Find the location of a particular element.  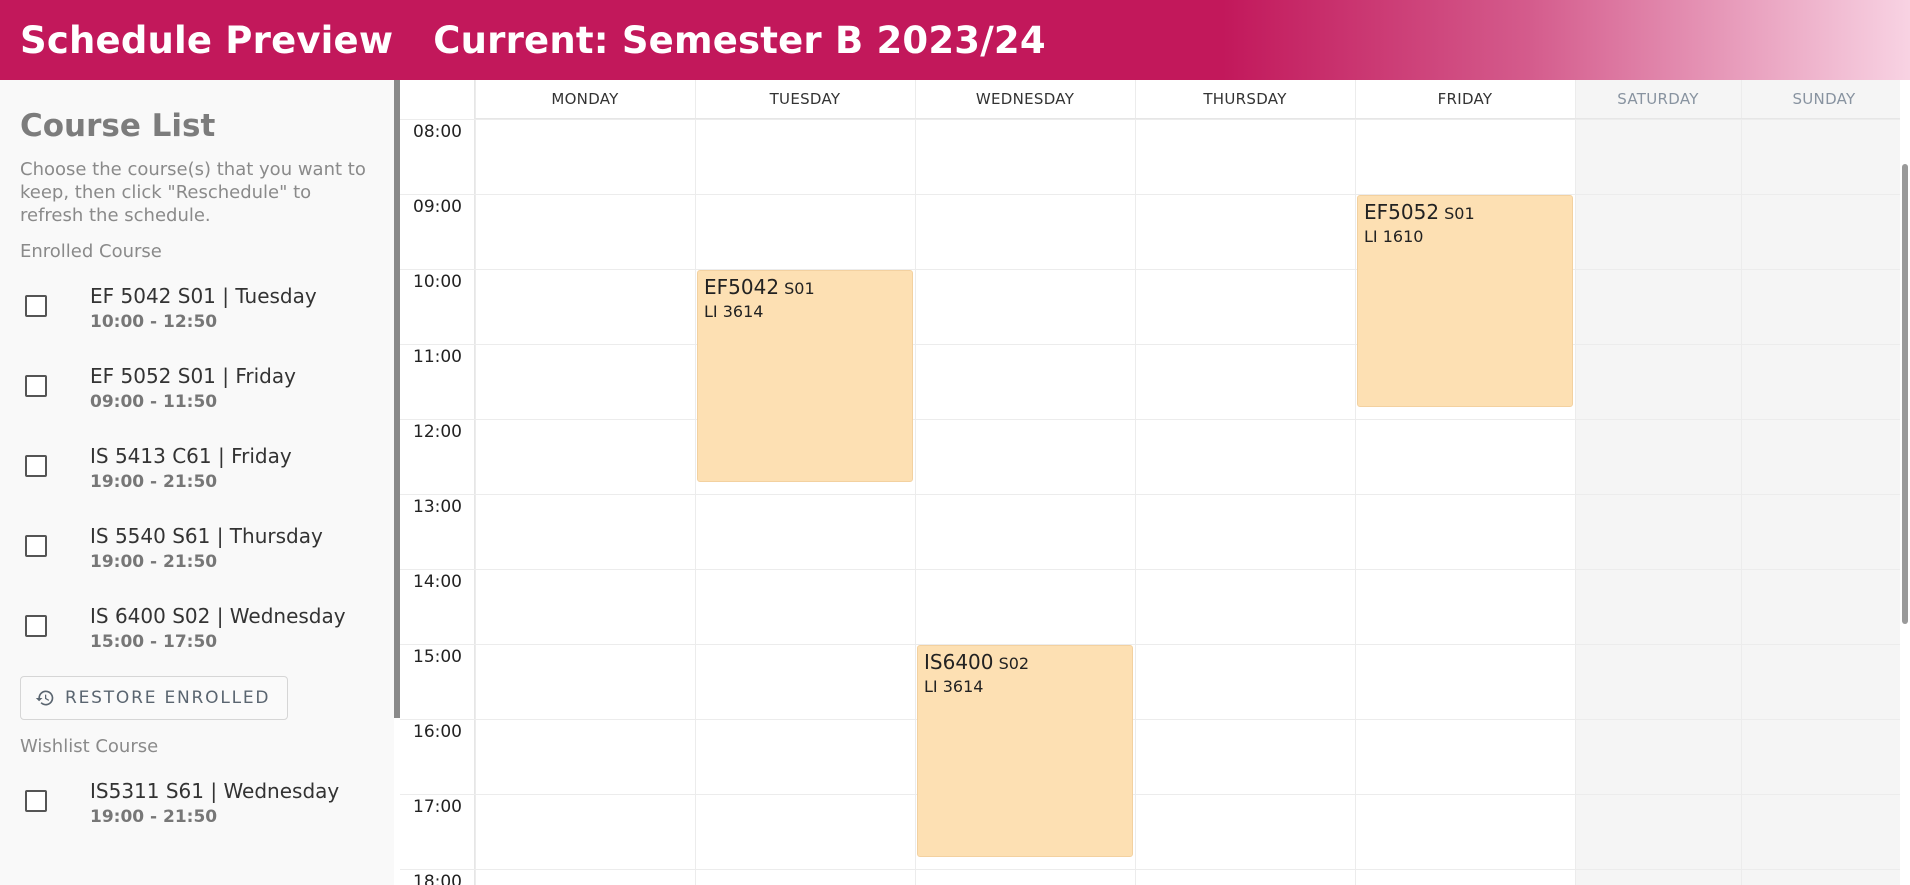

event-course-code: EF5052 is located at coordinates (1402, 212).